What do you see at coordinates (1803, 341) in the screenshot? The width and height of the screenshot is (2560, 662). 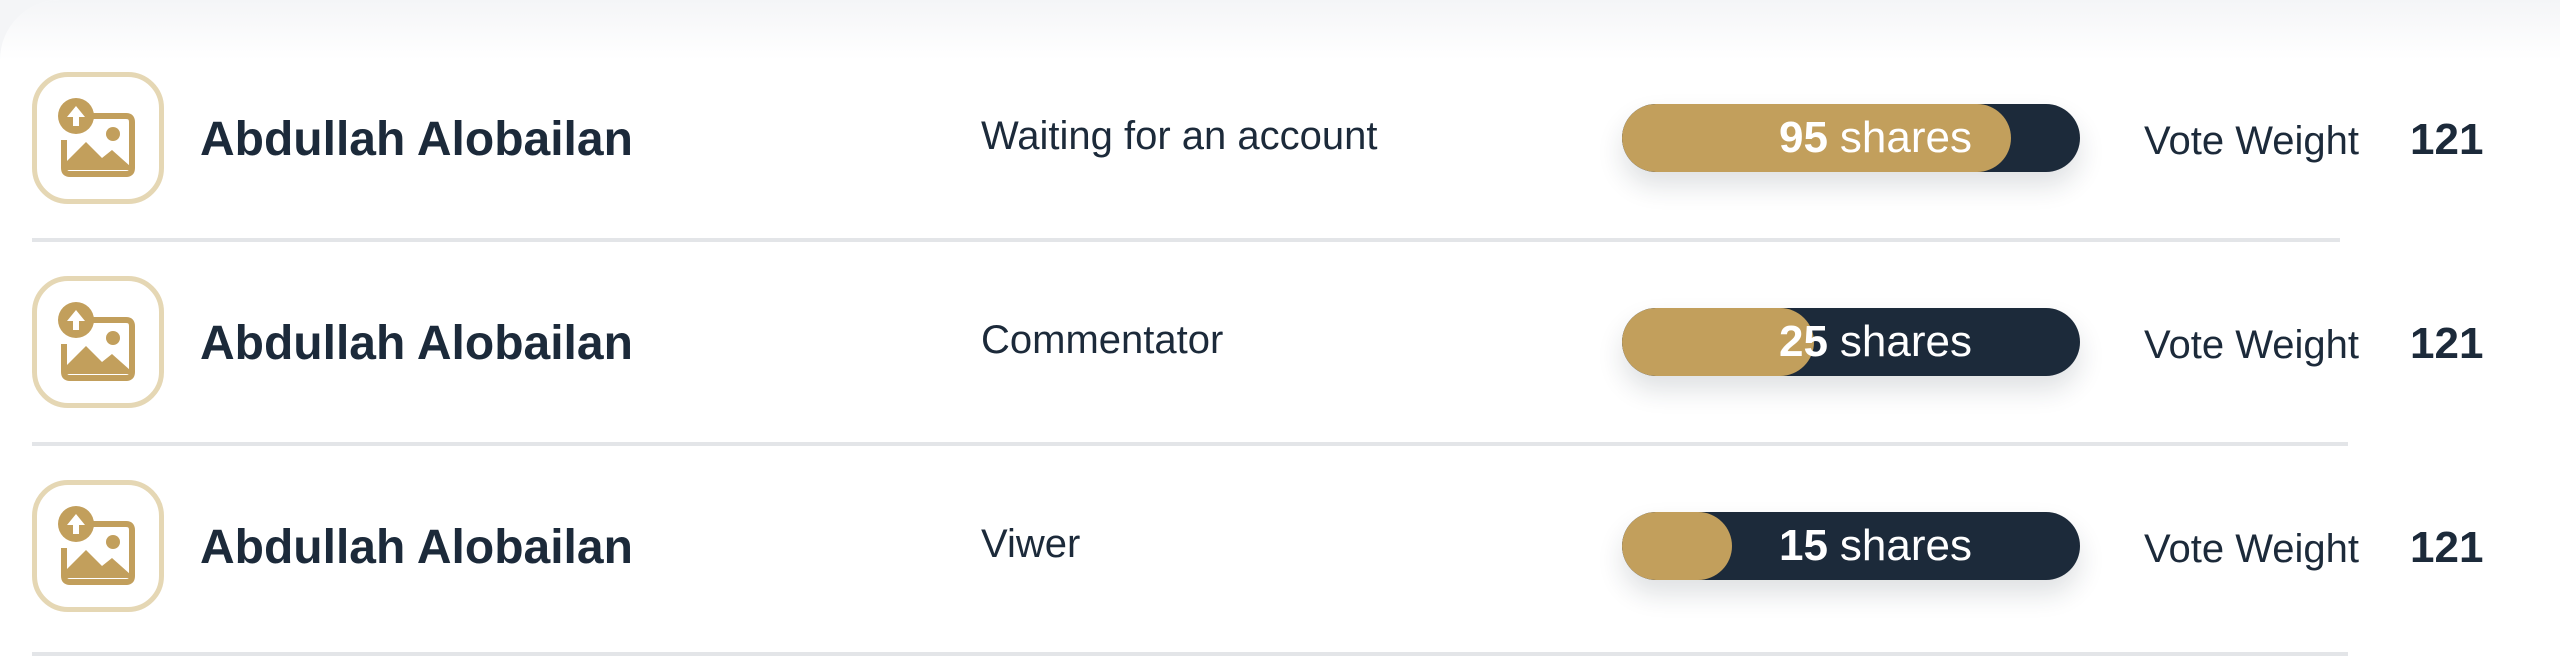 I see `shares-count: 25` at bounding box center [1803, 341].